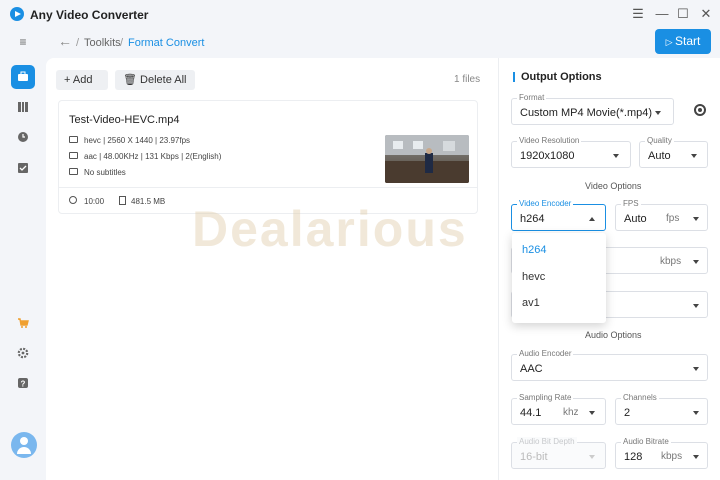  I want to click on breadcrumb-toolkits: Toolkits, so click(102, 43).